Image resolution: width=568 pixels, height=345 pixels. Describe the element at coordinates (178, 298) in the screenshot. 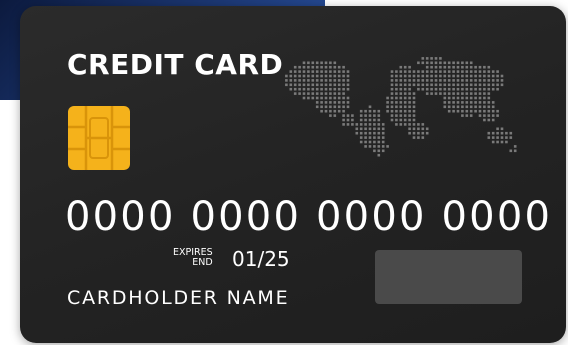

I see `cardholder-name: CARDHOLDER NAME` at that location.